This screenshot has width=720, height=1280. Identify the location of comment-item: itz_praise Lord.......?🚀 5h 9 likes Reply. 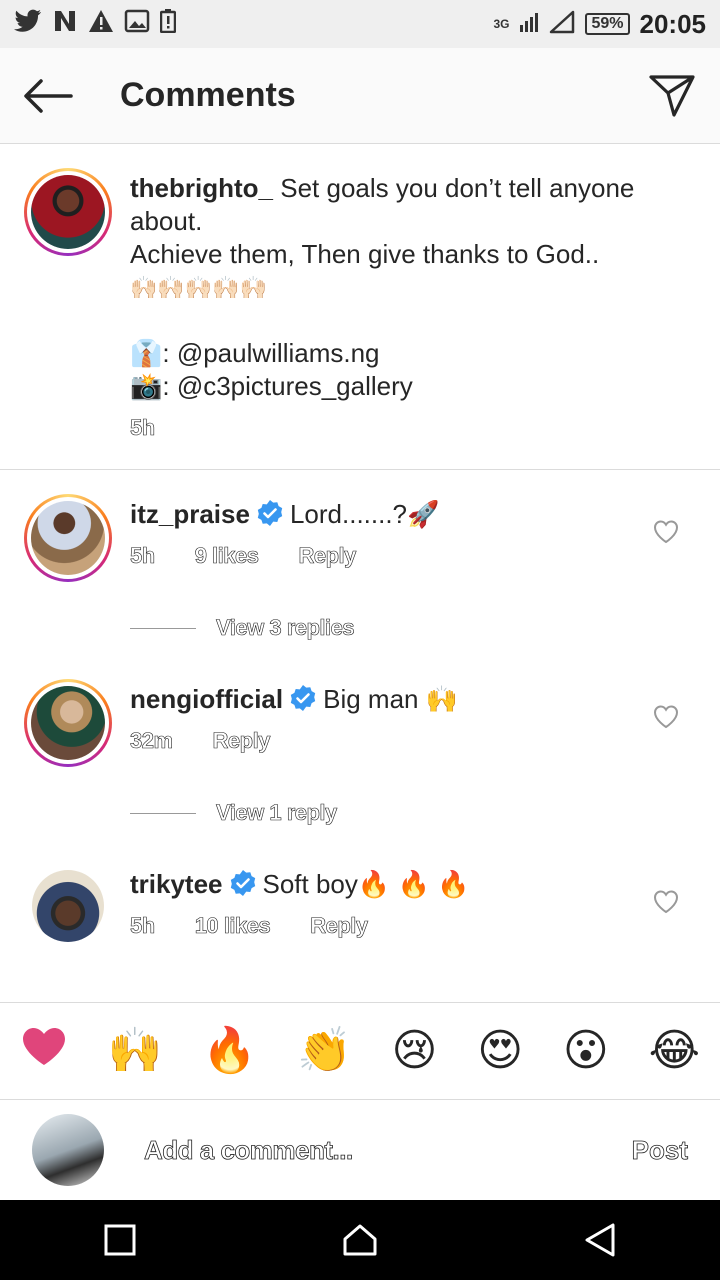
(360, 545).